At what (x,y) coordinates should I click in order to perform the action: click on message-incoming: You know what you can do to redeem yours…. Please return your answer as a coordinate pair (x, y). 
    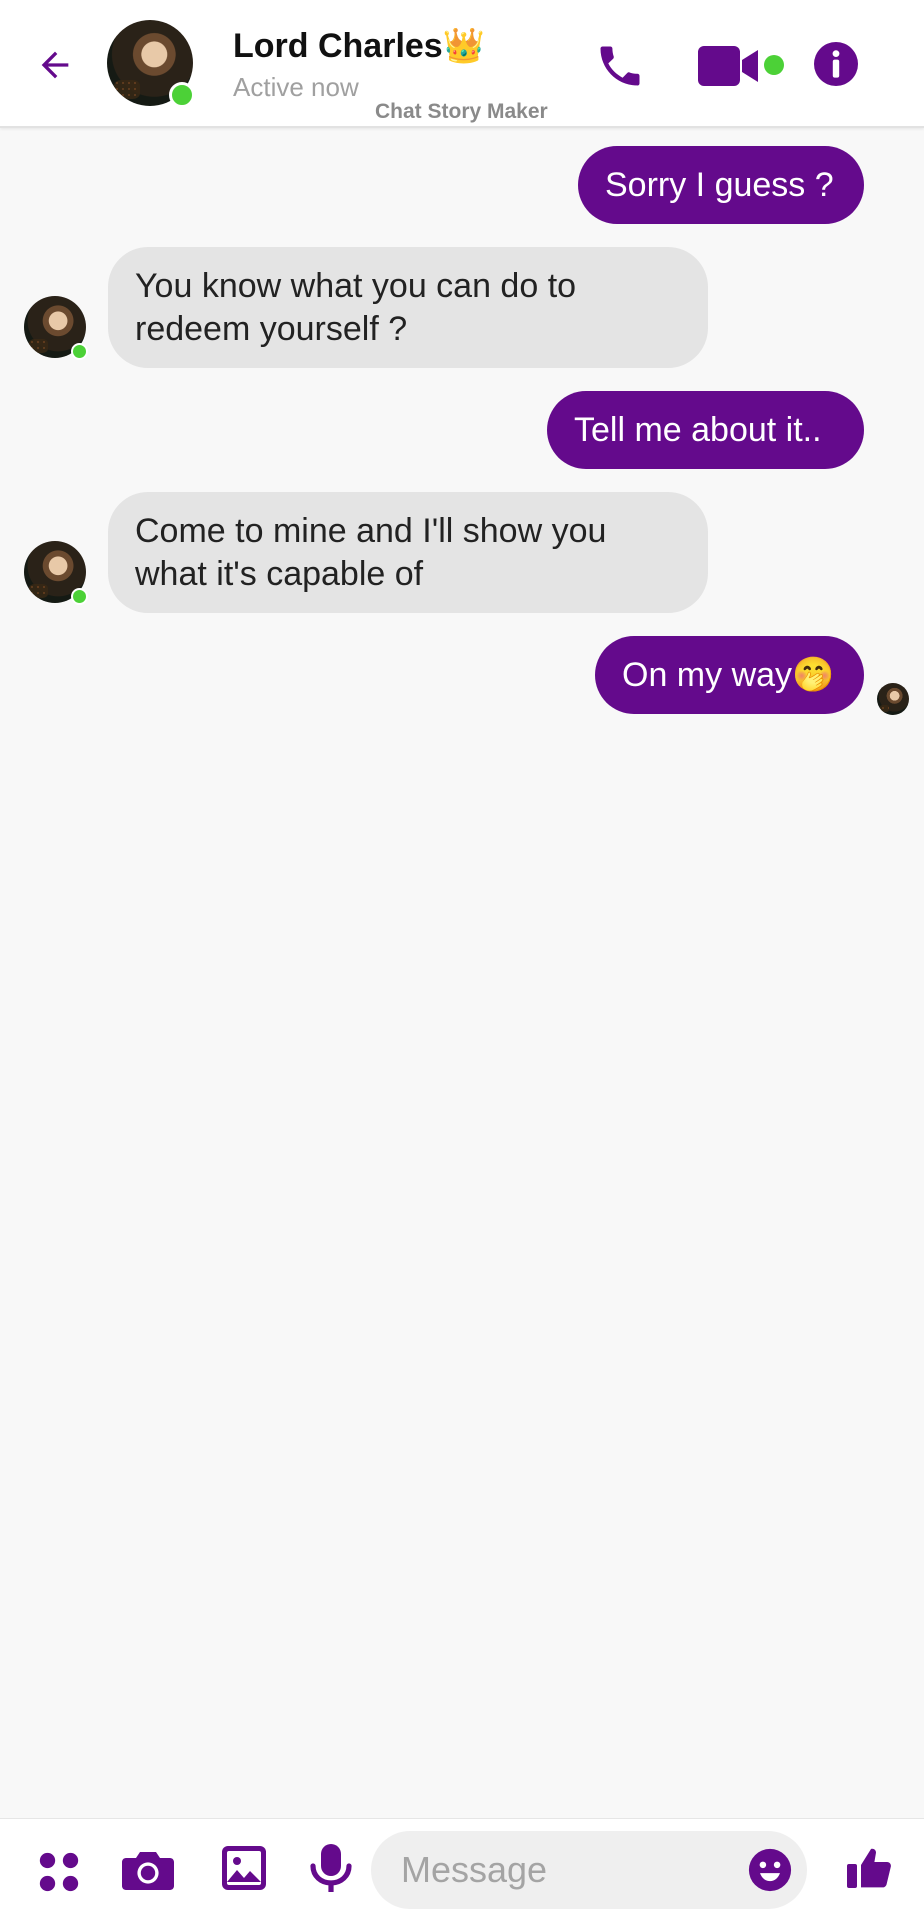
    Looking at the image, I should click on (408, 307).